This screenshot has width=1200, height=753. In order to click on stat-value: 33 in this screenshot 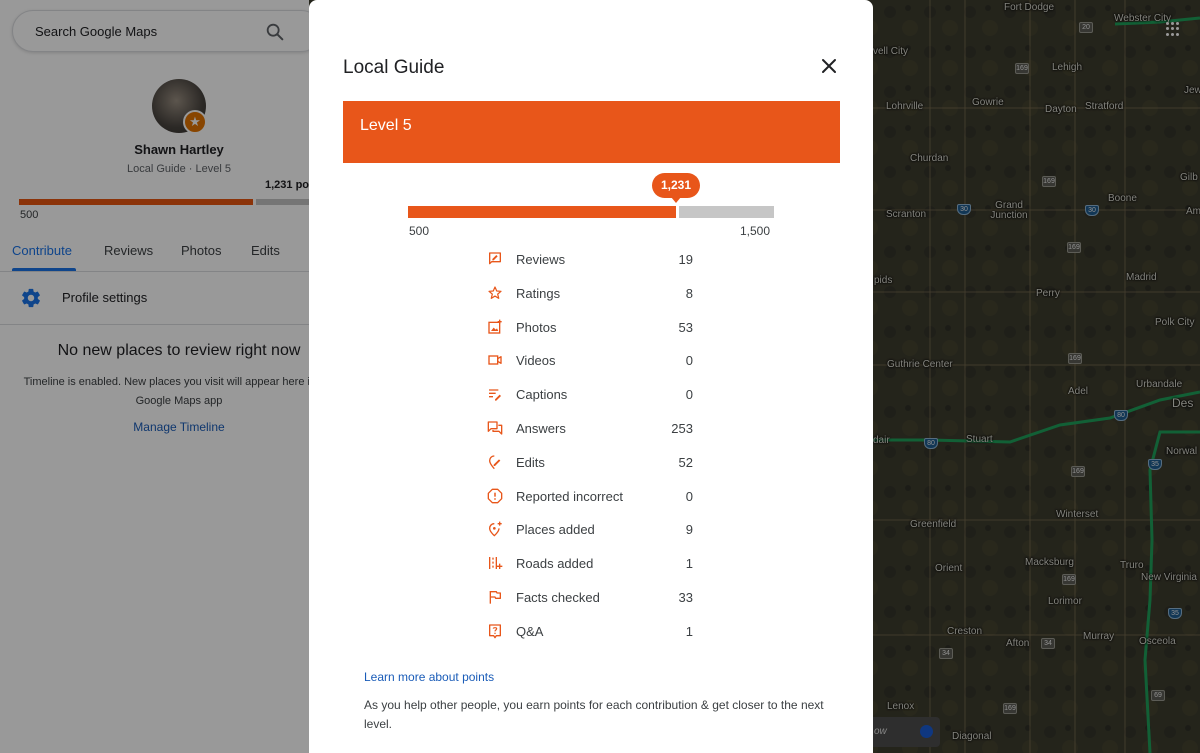, I will do `click(685, 597)`.